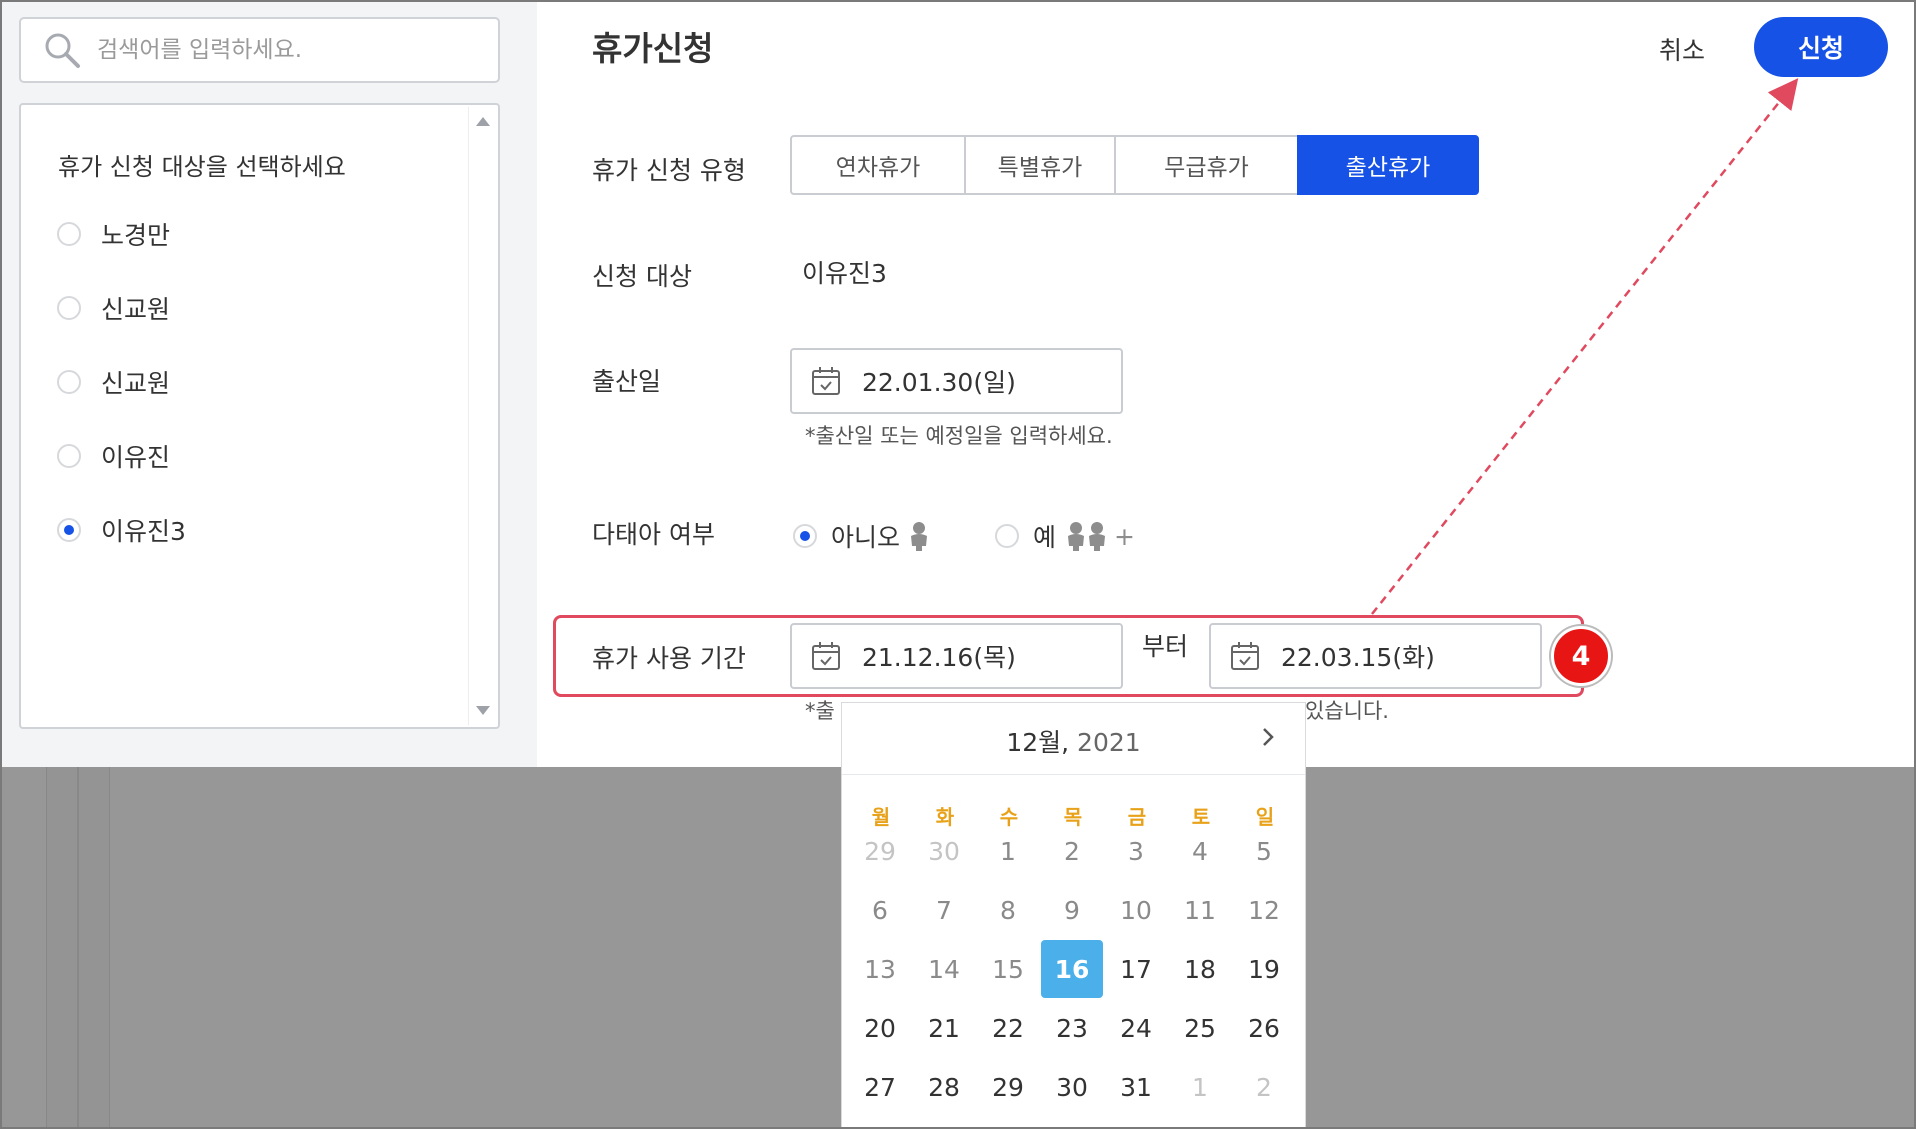  I want to click on calendar-day: 15, so click(1008, 969).